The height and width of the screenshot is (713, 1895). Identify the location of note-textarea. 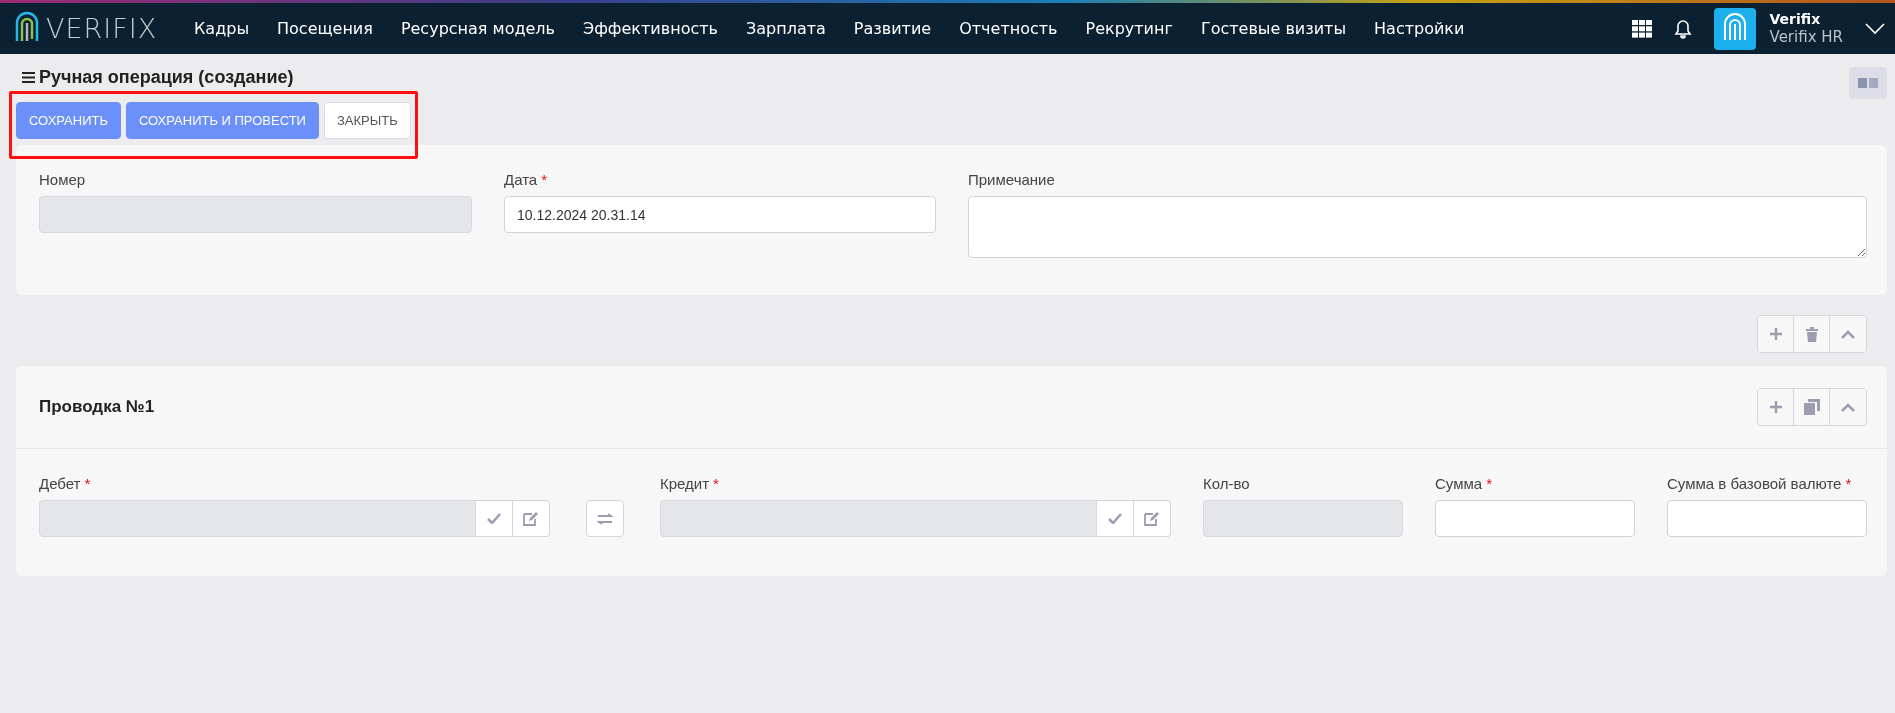
(1417, 227).